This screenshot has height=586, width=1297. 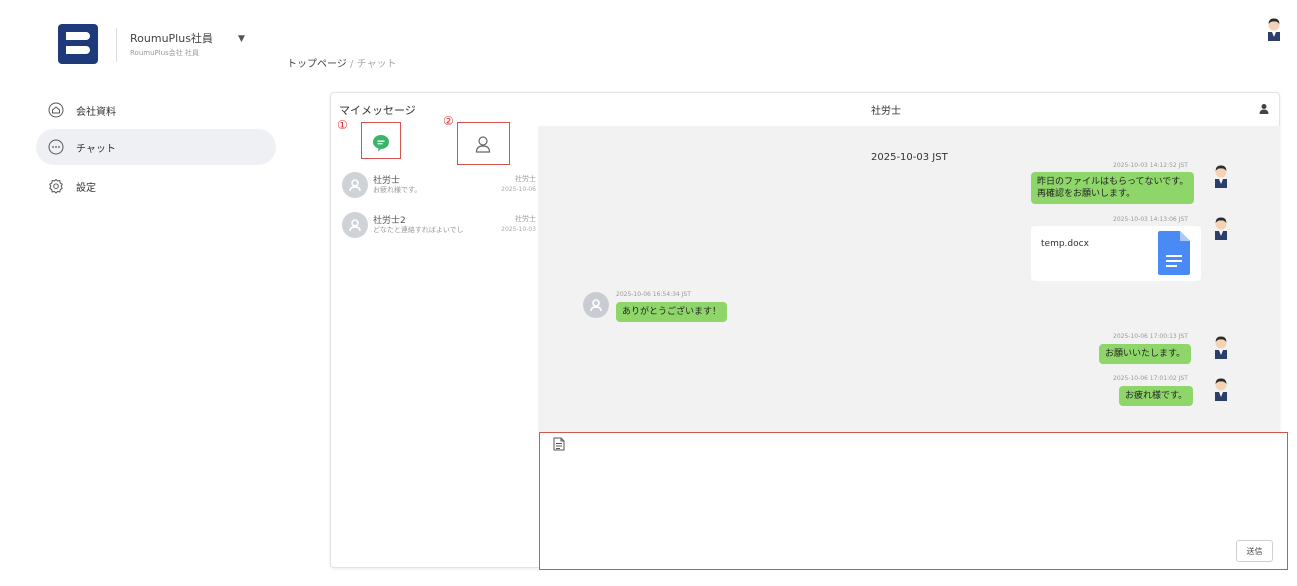 What do you see at coordinates (56, 147) in the screenshot?
I see `chat-icon` at bounding box center [56, 147].